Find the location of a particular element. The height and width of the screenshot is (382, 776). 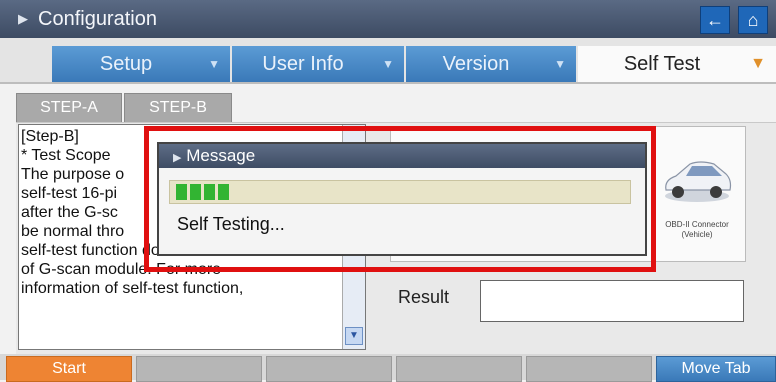

tab-self-test: Self Test ▼ is located at coordinates (677, 64).